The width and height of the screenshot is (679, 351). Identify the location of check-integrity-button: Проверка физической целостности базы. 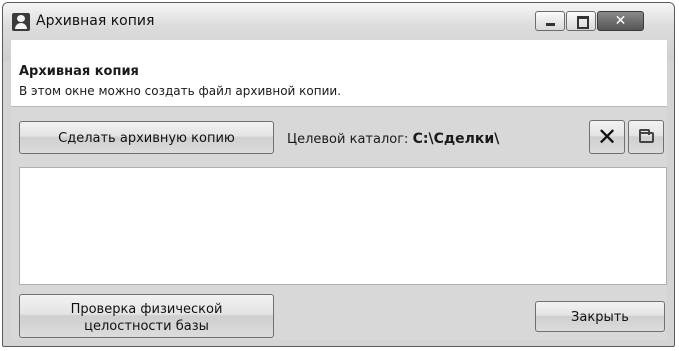
(146, 316).